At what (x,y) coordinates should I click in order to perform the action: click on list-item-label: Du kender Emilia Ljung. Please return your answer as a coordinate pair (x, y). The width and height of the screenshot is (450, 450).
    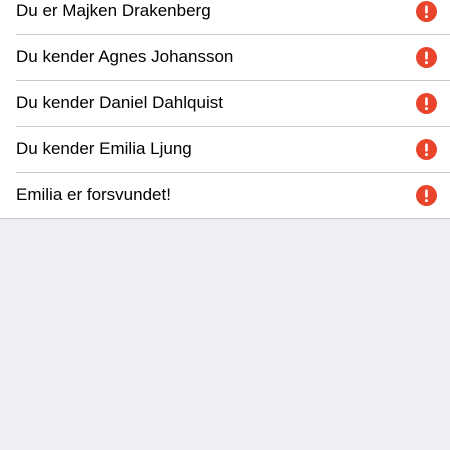
    Looking at the image, I should click on (104, 148).